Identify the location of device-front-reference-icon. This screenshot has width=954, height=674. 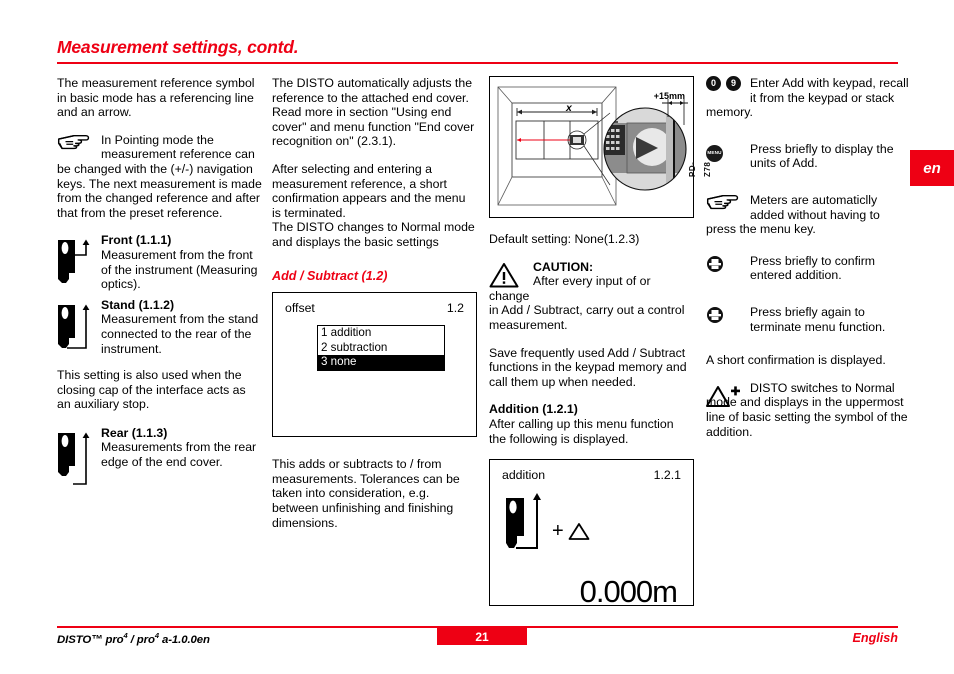
(80, 269).